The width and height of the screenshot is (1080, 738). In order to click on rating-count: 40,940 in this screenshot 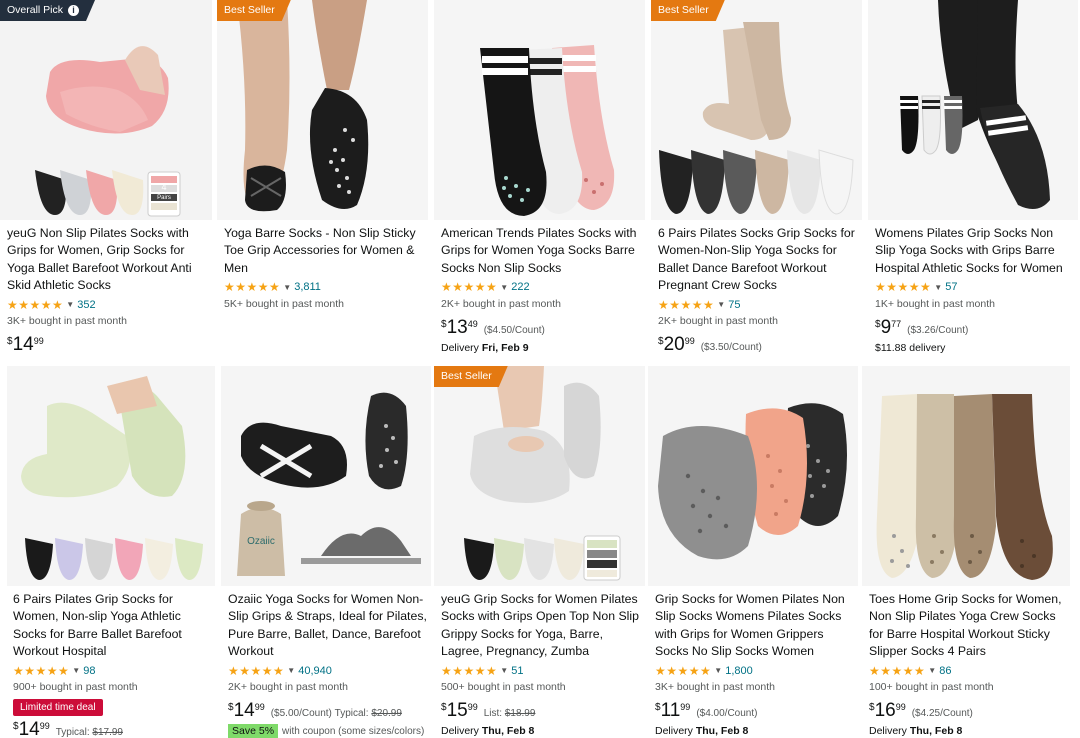, I will do `click(315, 671)`.